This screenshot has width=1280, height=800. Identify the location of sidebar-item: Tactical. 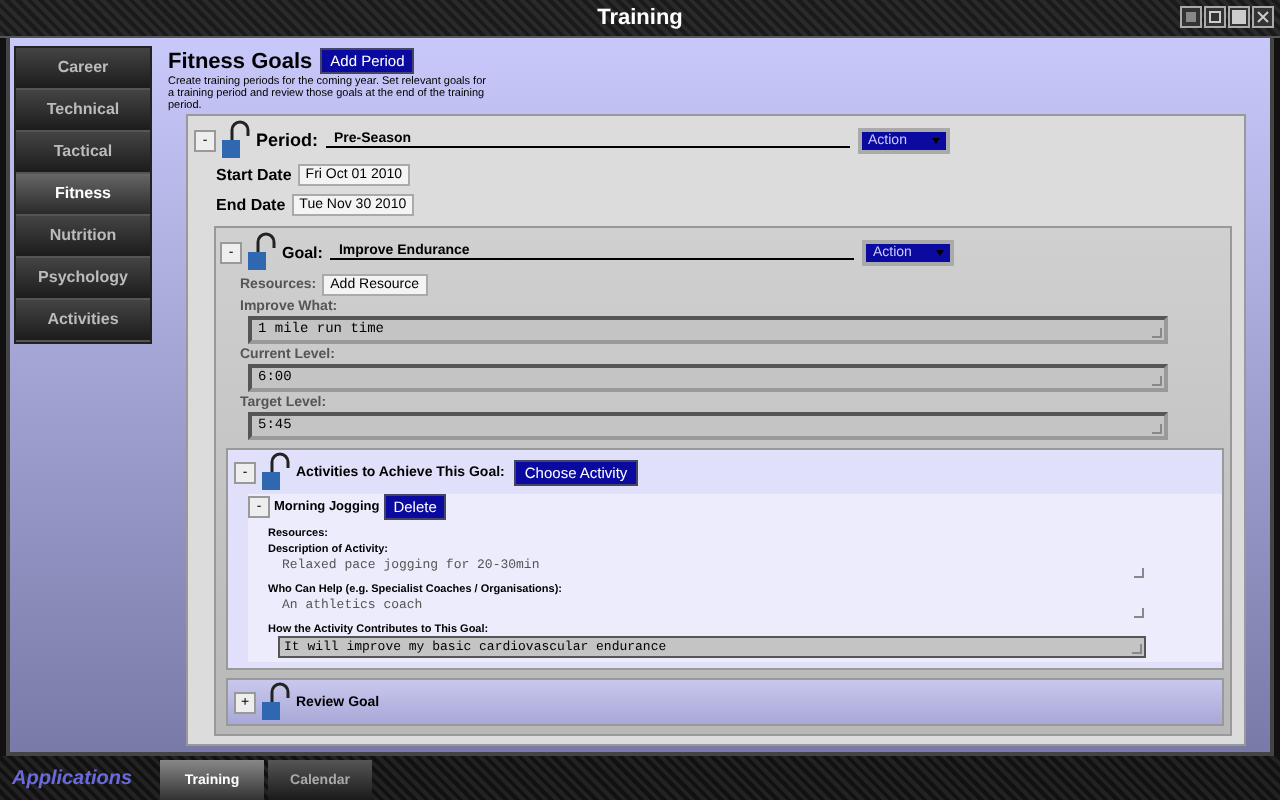
(83, 153).